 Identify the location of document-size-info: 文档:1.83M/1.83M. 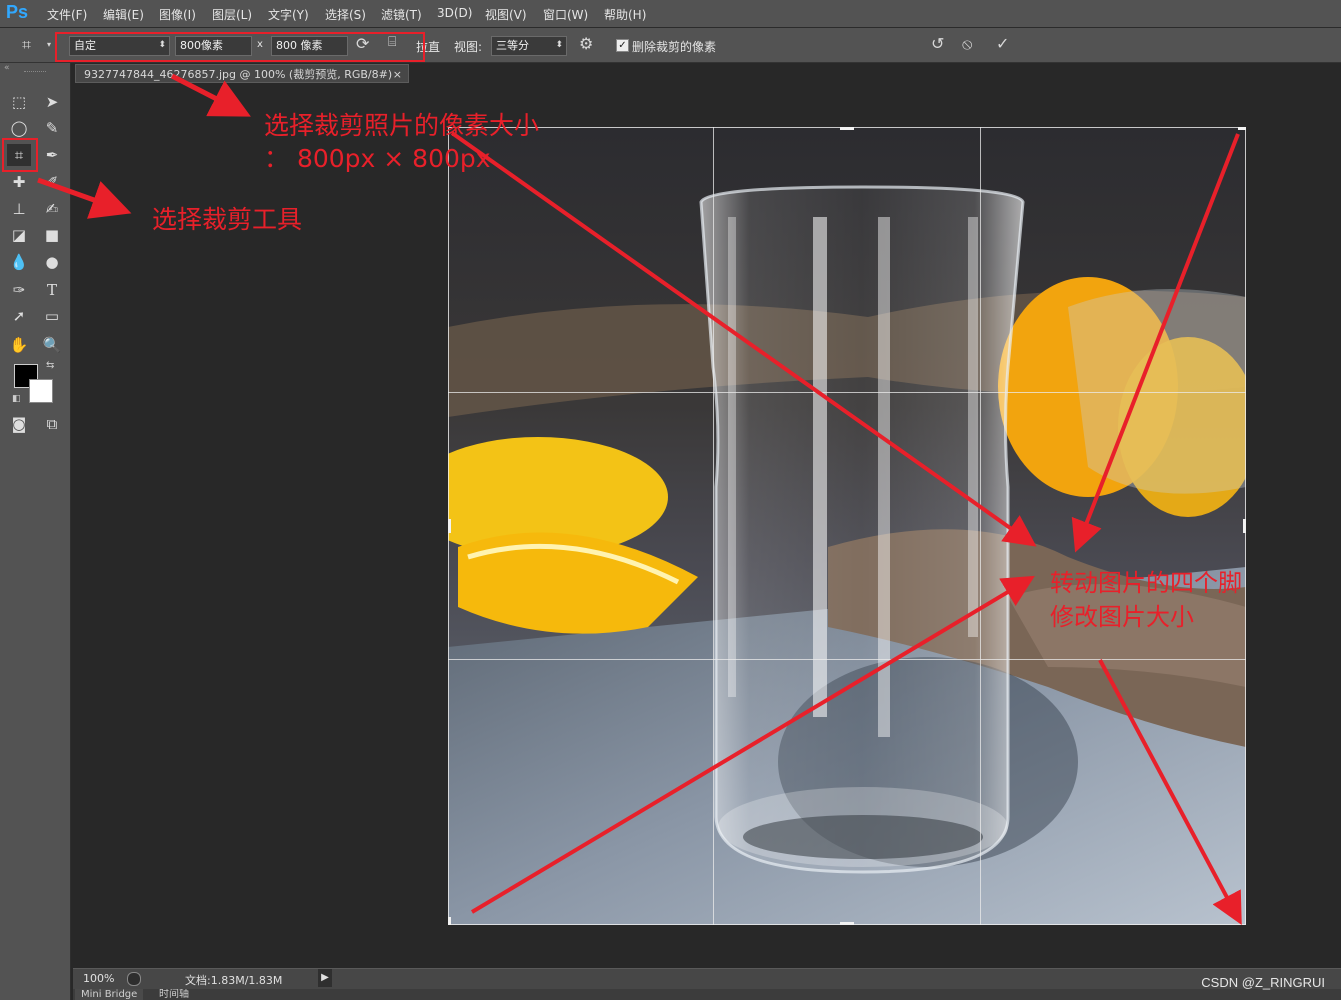
(234, 980).